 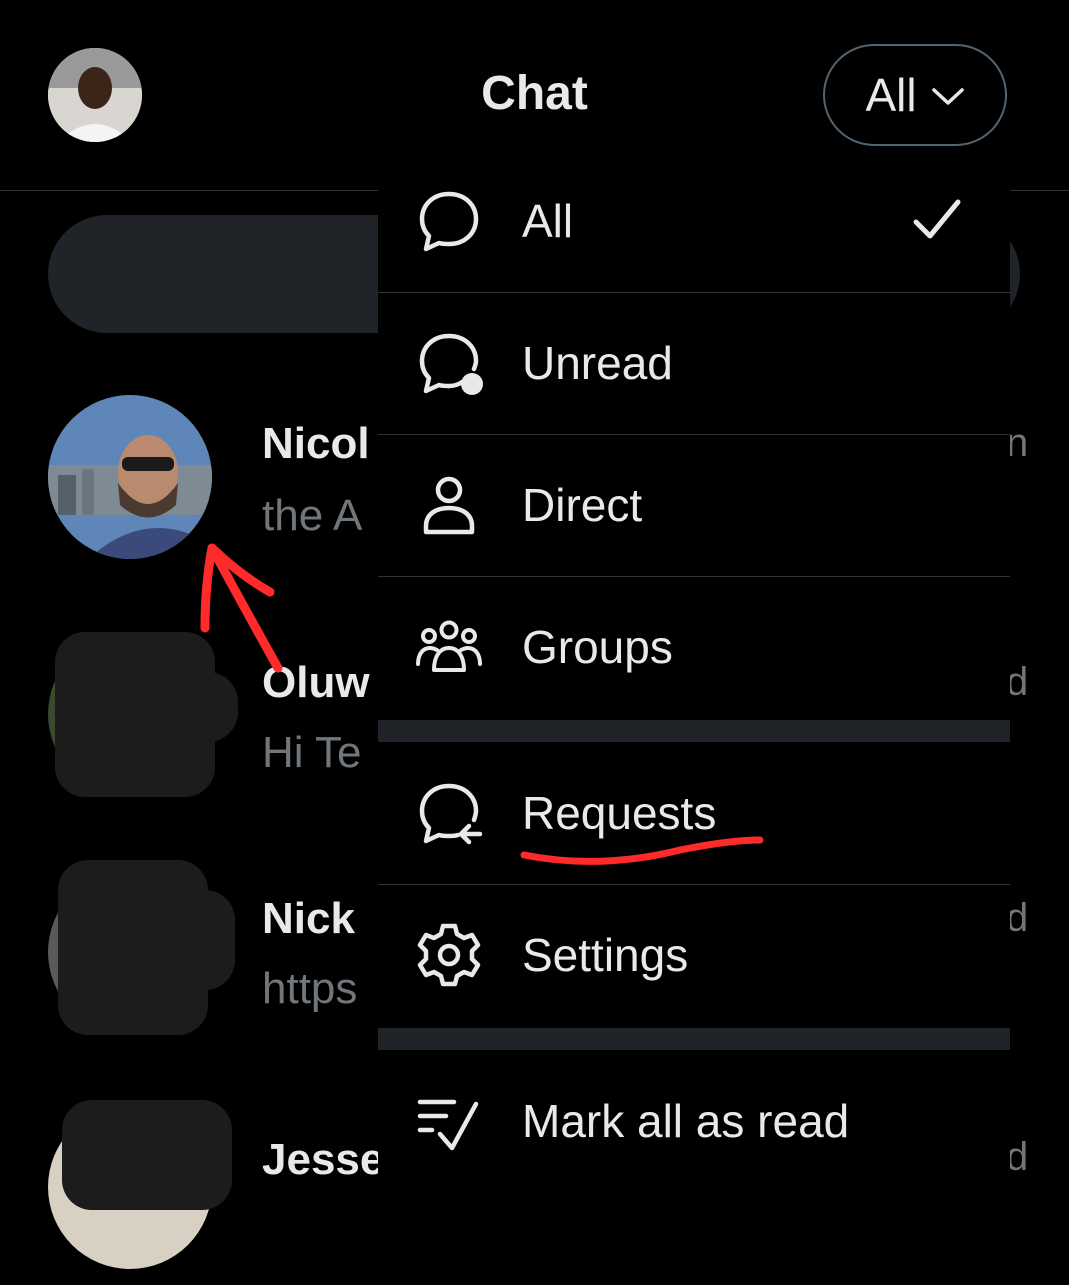 What do you see at coordinates (310, 988) in the screenshot?
I see `chat-preview: https` at bounding box center [310, 988].